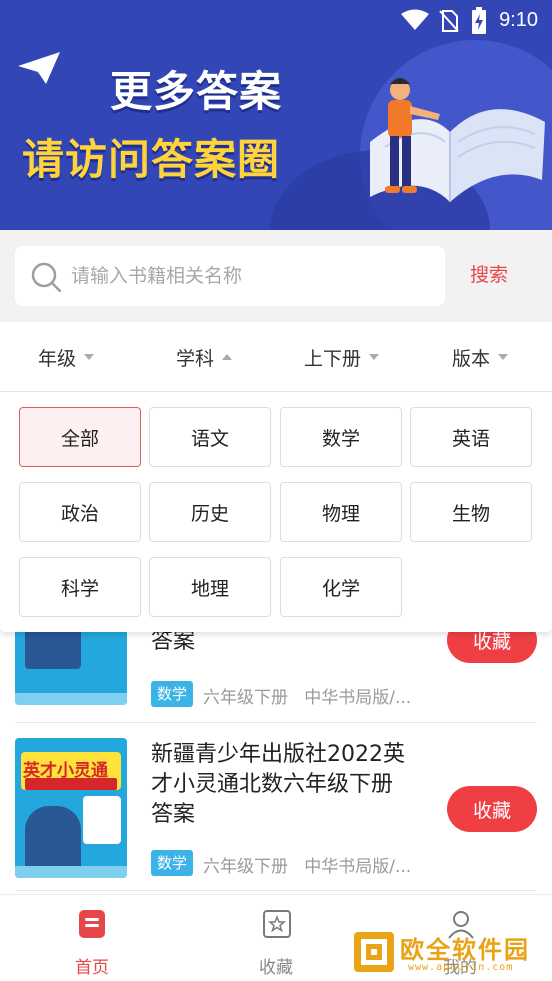 This screenshot has width=552, height=981. Describe the element at coordinates (80, 512) in the screenshot. I see `subject-option-politics: 政治` at that location.